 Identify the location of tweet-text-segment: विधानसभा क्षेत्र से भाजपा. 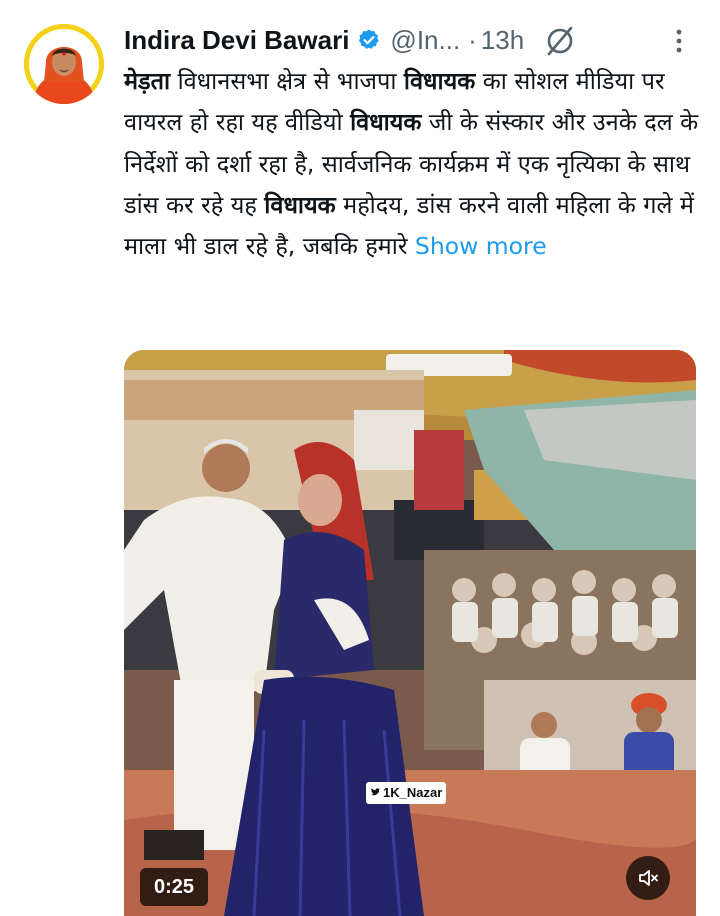
(287, 81).